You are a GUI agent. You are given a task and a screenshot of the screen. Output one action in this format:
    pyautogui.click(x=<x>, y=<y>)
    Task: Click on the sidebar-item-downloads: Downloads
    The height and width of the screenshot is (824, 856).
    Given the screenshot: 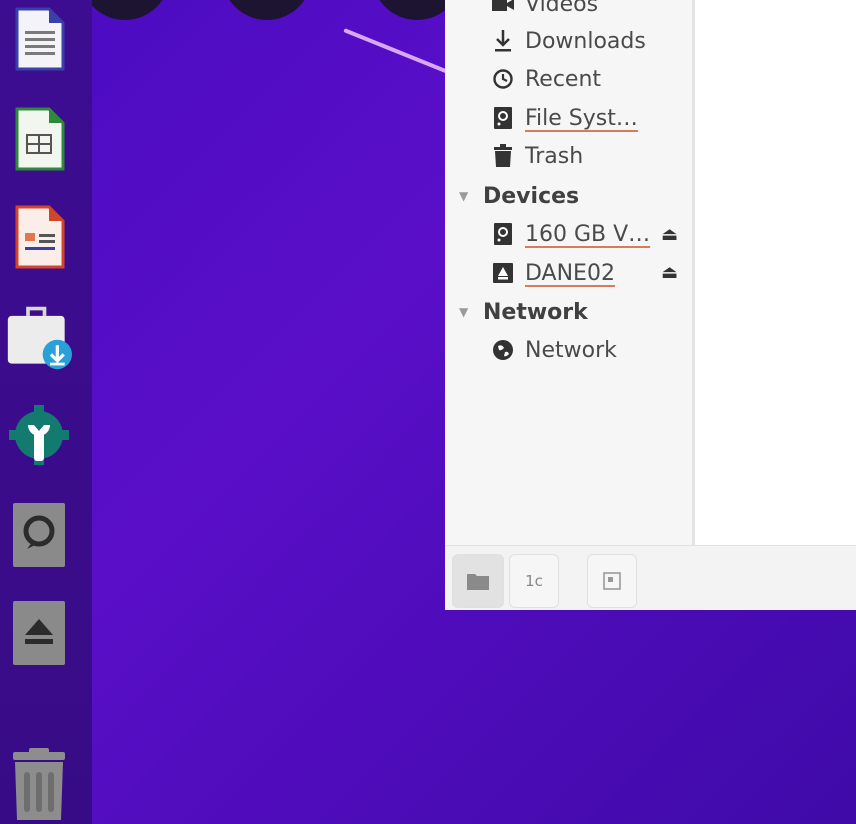 What is the action you would take?
    pyautogui.click(x=591, y=41)
    